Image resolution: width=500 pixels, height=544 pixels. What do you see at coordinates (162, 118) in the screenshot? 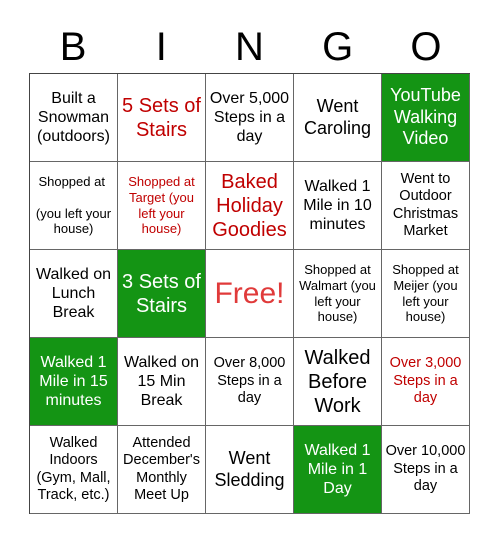
I see `bingo-cell: 5 Sets of Stairs` at bounding box center [162, 118].